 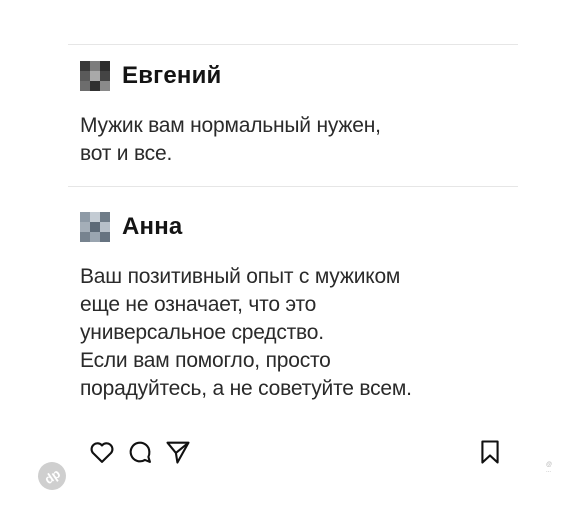 I want to click on author-name: Евгений, so click(x=172, y=76).